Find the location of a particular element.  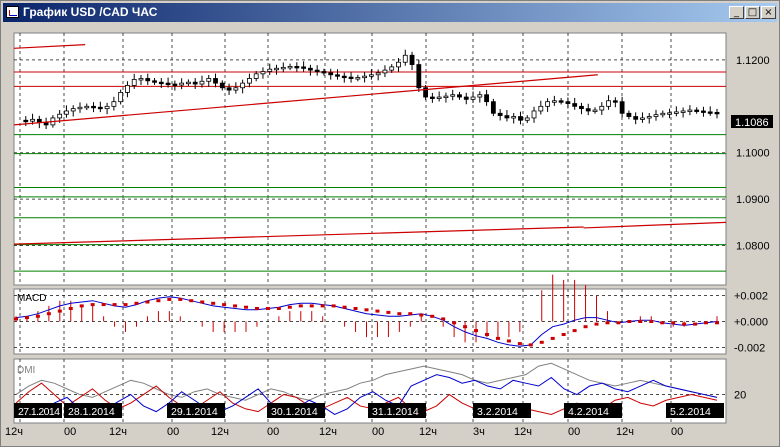

dmi-tick: 20 is located at coordinates (740, 396).